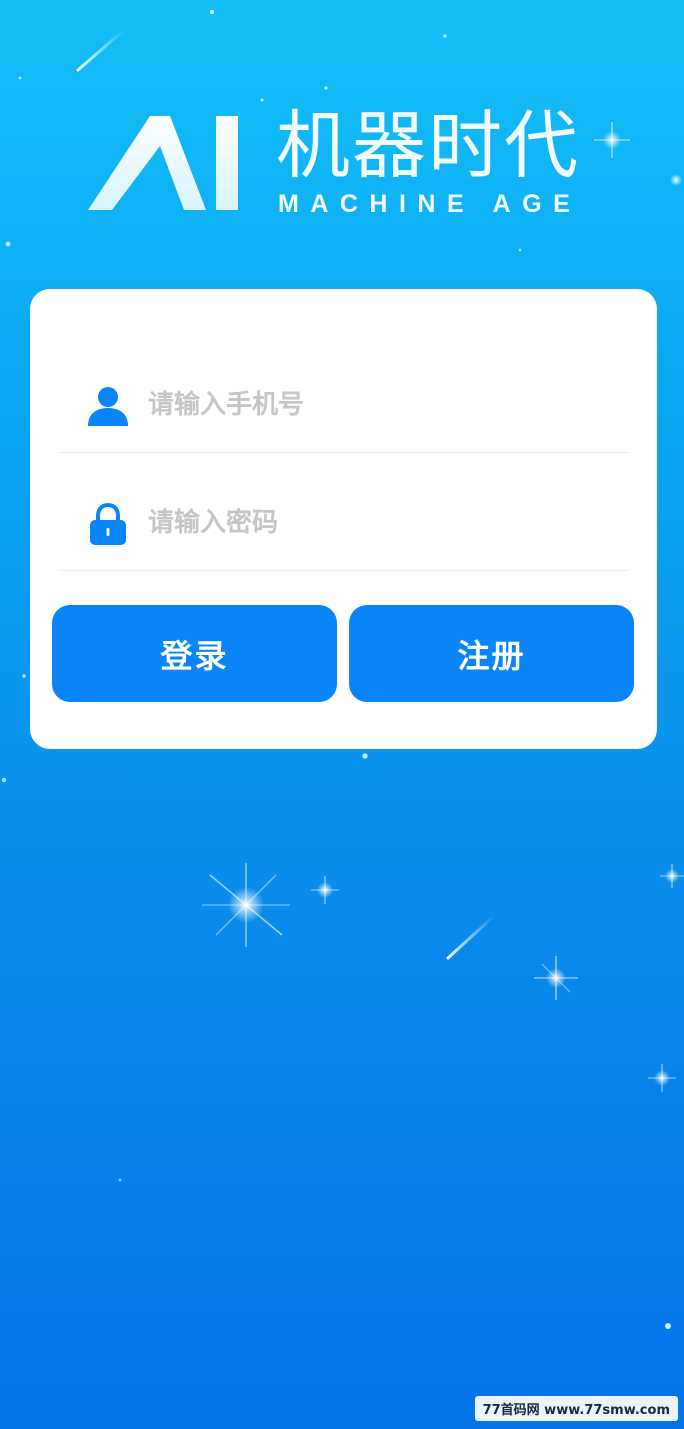 Image resolution: width=684 pixels, height=1429 pixels. I want to click on password-field-row, so click(343, 524).